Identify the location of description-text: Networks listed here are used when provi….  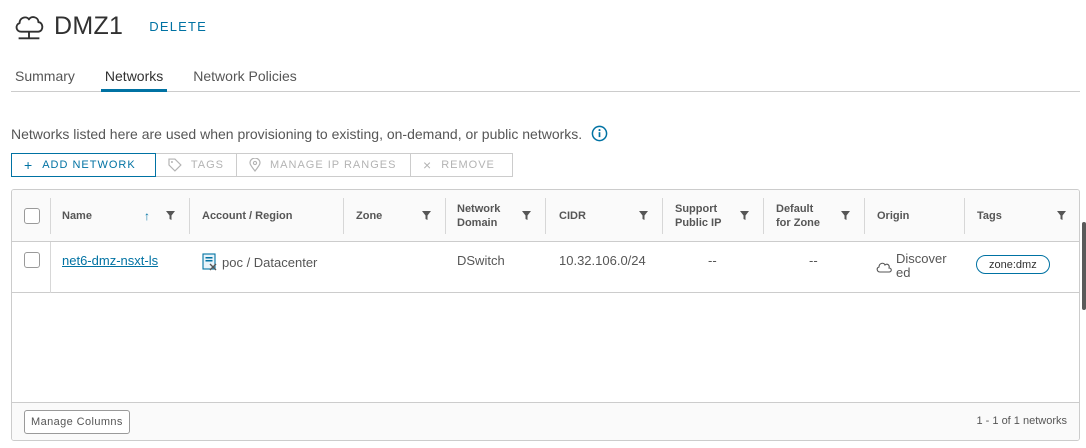
(297, 133).